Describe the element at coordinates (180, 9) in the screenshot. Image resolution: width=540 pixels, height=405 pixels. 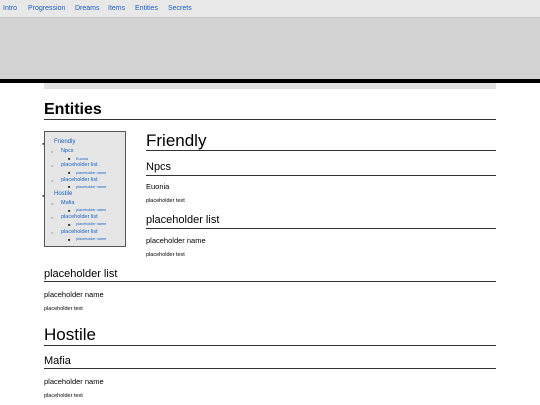
I see `nav-link-secrets: Secrets` at that location.